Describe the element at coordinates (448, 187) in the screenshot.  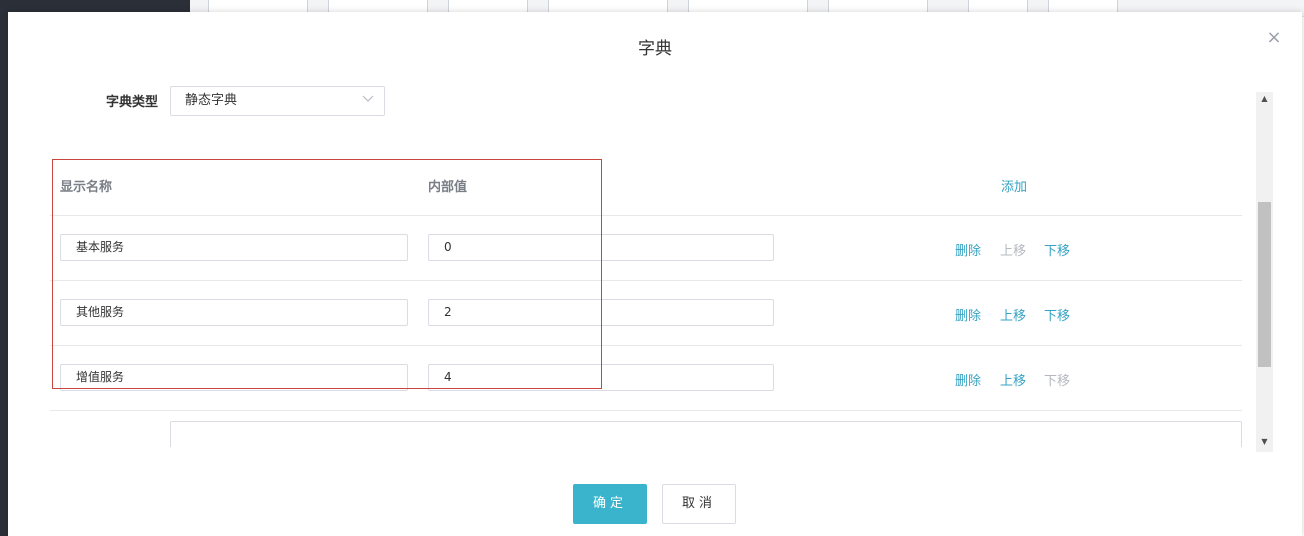
I see `internal-value-header: 内部值` at that location.